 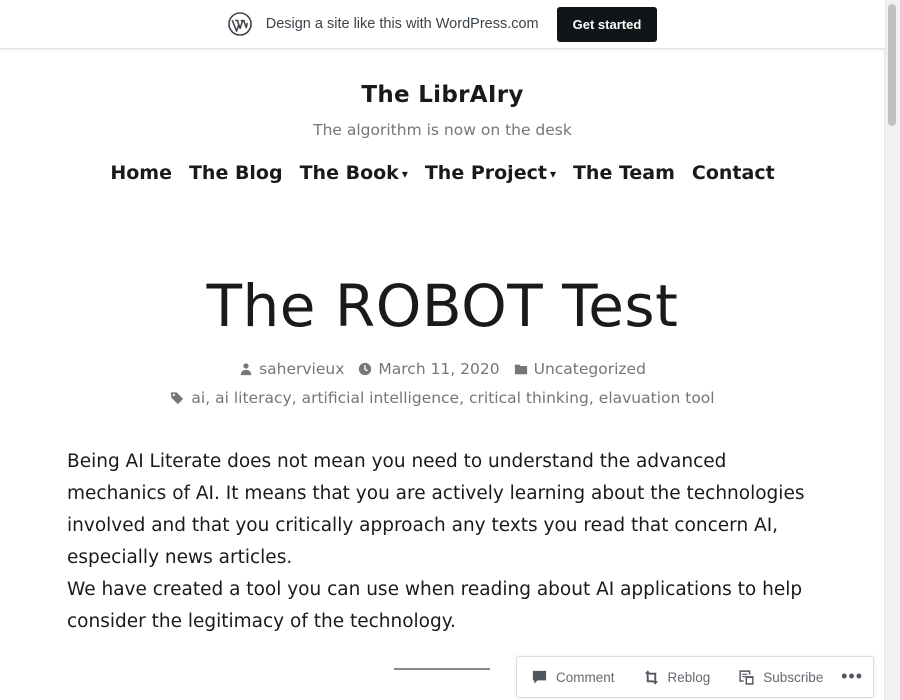 What do you see at coordinates (442, 669) in the screenshot?
I see `content-divider` at bounding box center [442, 669].